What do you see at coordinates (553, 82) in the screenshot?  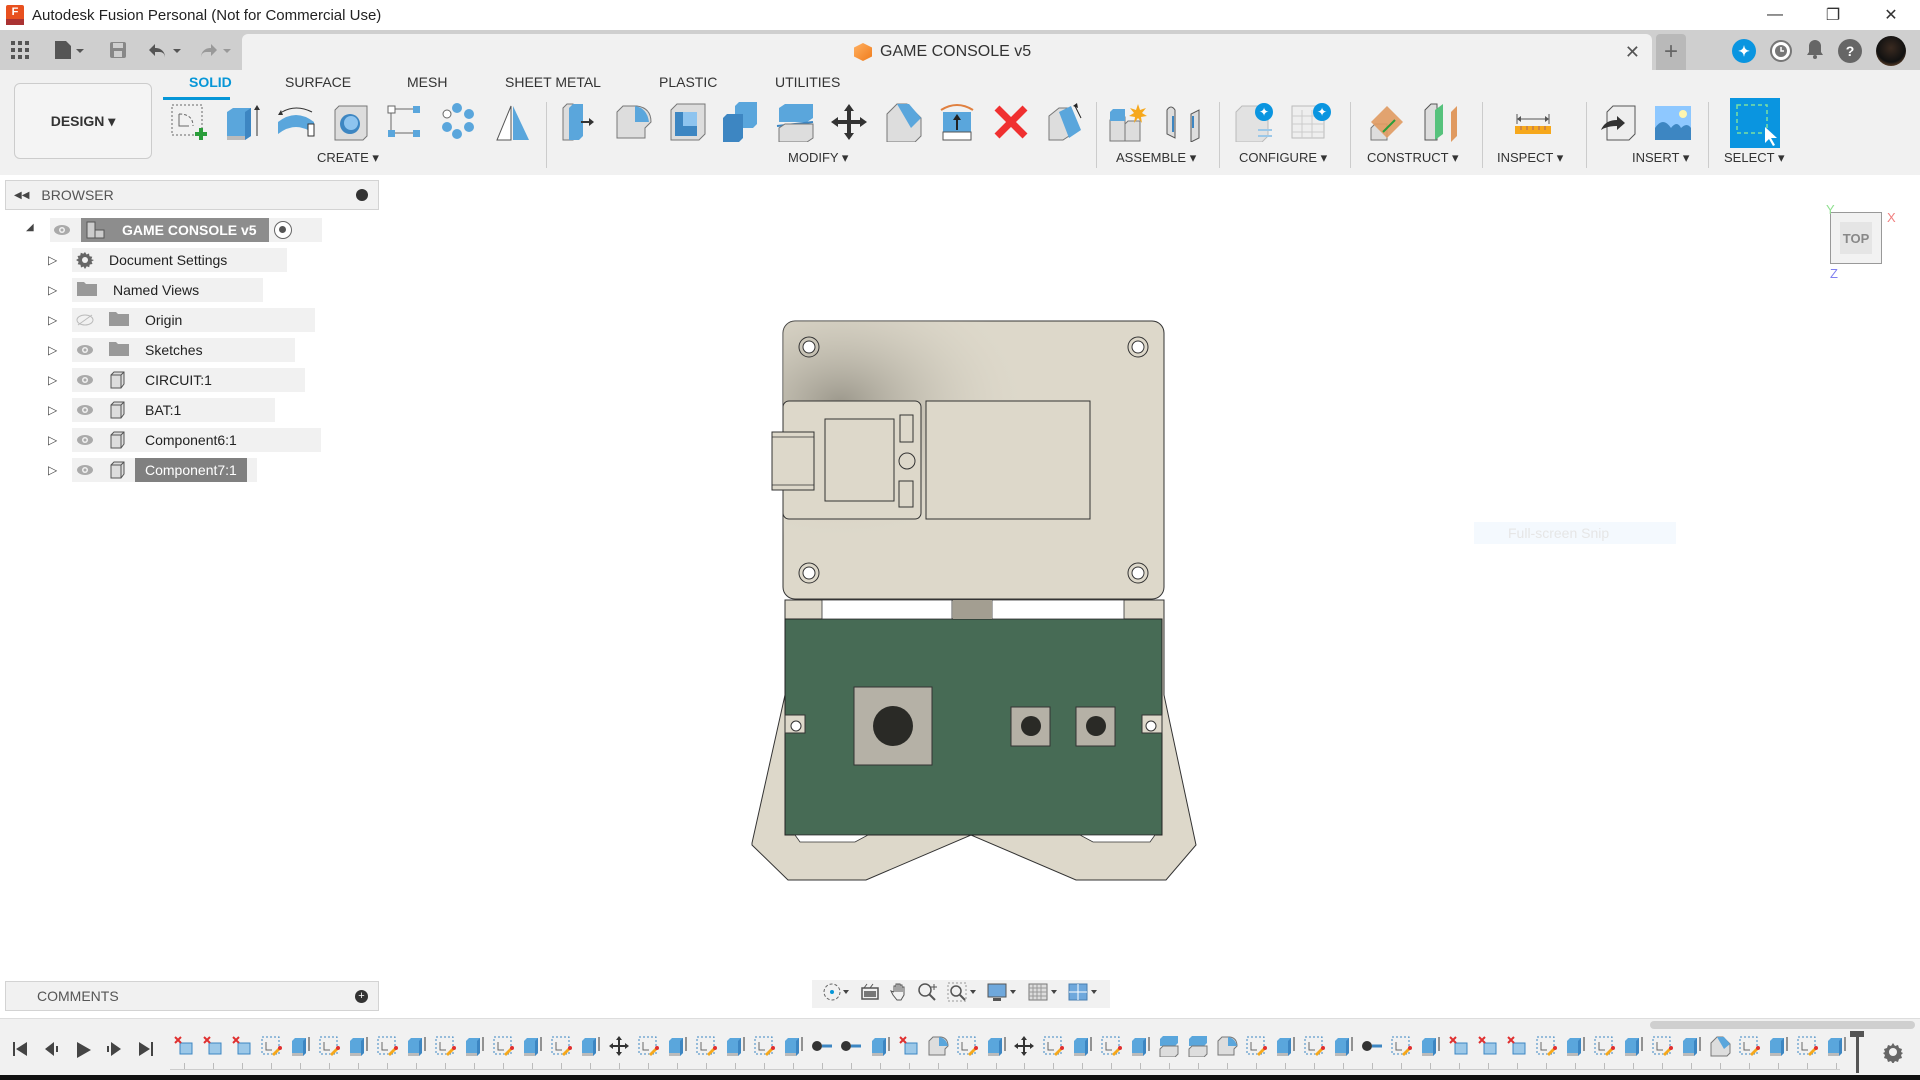 I see `tab-sheet-metal: SHEET METAL` at bounding box center [553, 82].